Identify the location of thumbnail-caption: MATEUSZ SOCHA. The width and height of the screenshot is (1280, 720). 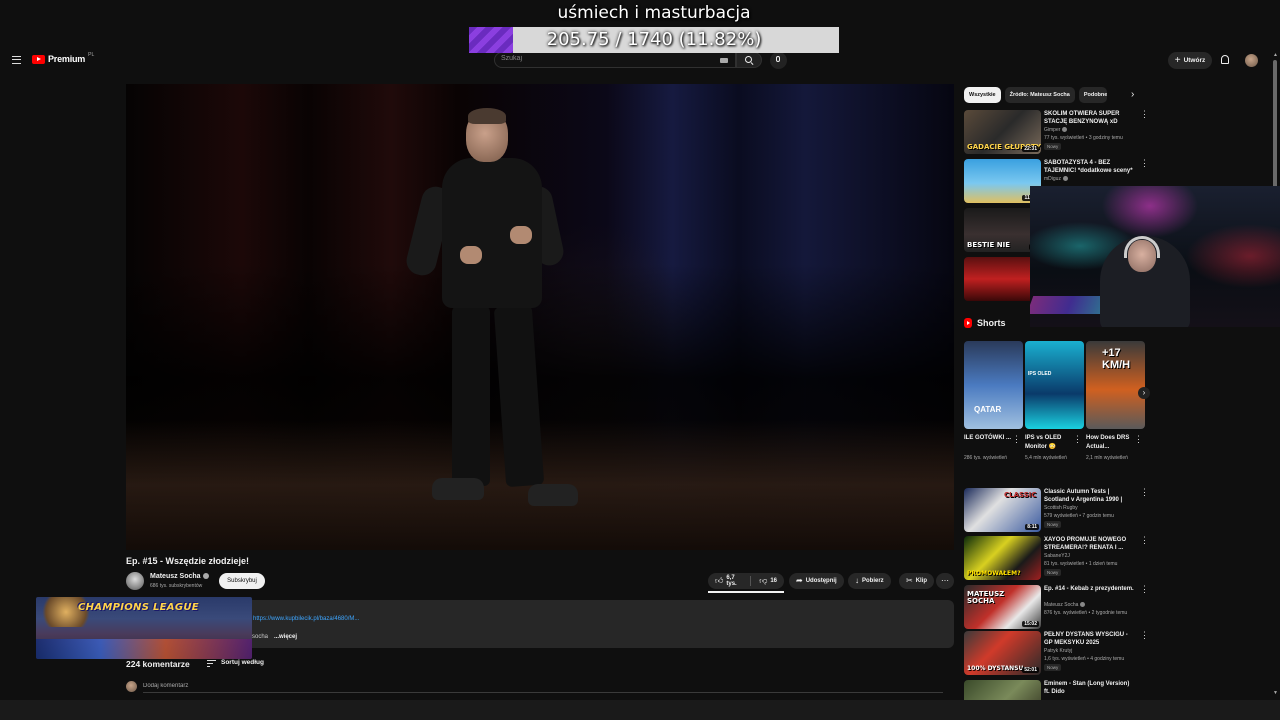
(986, 597).